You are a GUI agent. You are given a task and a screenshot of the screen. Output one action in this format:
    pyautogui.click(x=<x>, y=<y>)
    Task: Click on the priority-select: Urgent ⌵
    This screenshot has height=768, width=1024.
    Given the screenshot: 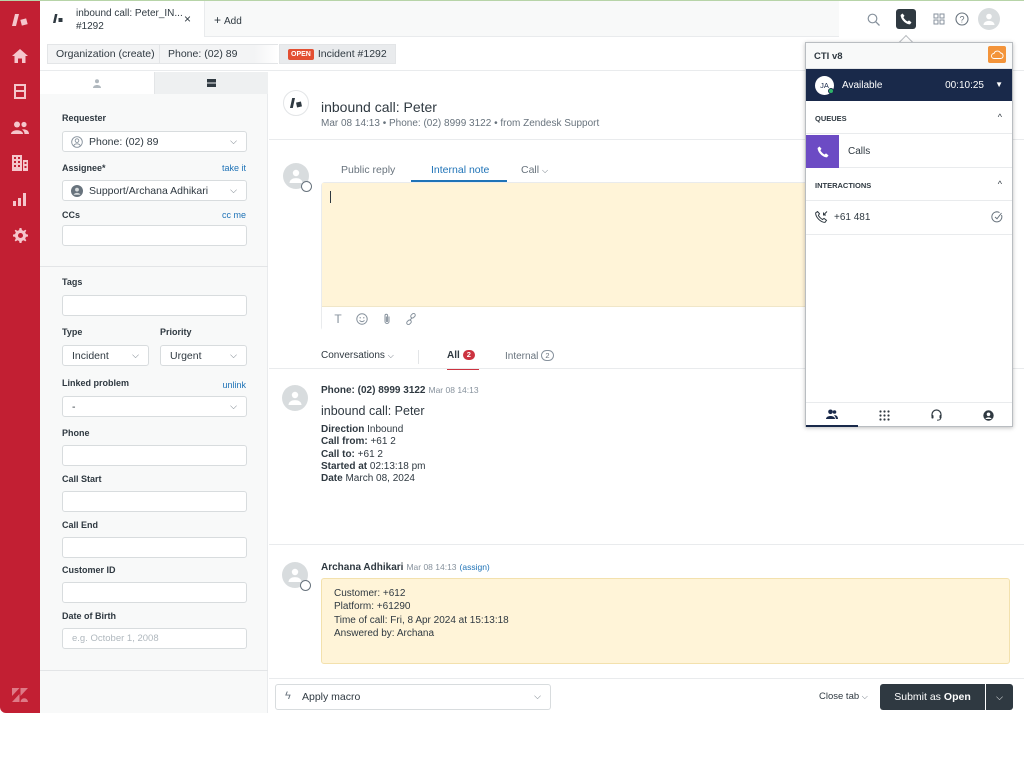 What is the action you would take?
    pyautogui.click(x=203, y=355)
    